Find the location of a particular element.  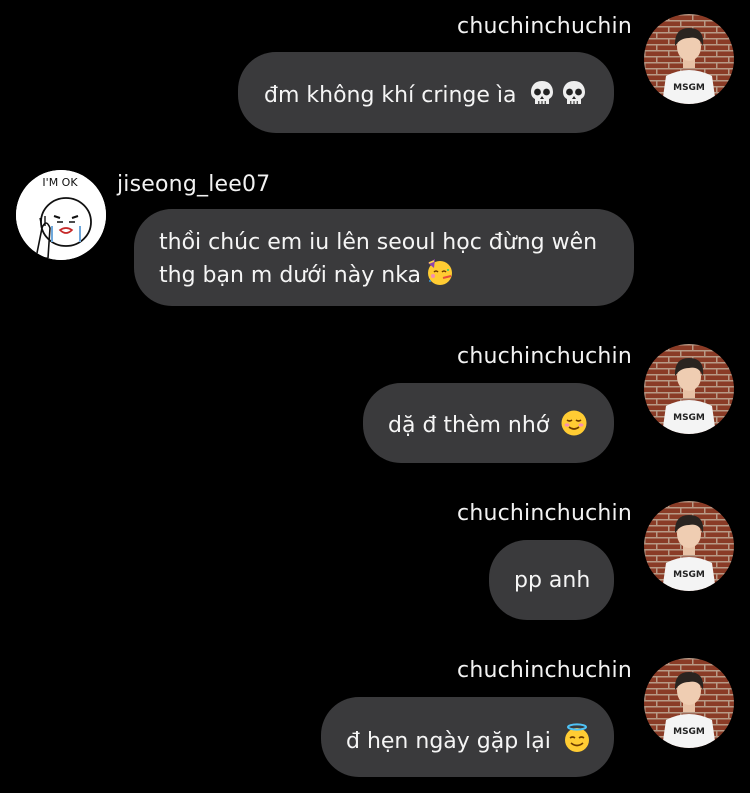

message-text-line-2-text: thg bạn m dưới này nka is located at coordinates (290, 275).